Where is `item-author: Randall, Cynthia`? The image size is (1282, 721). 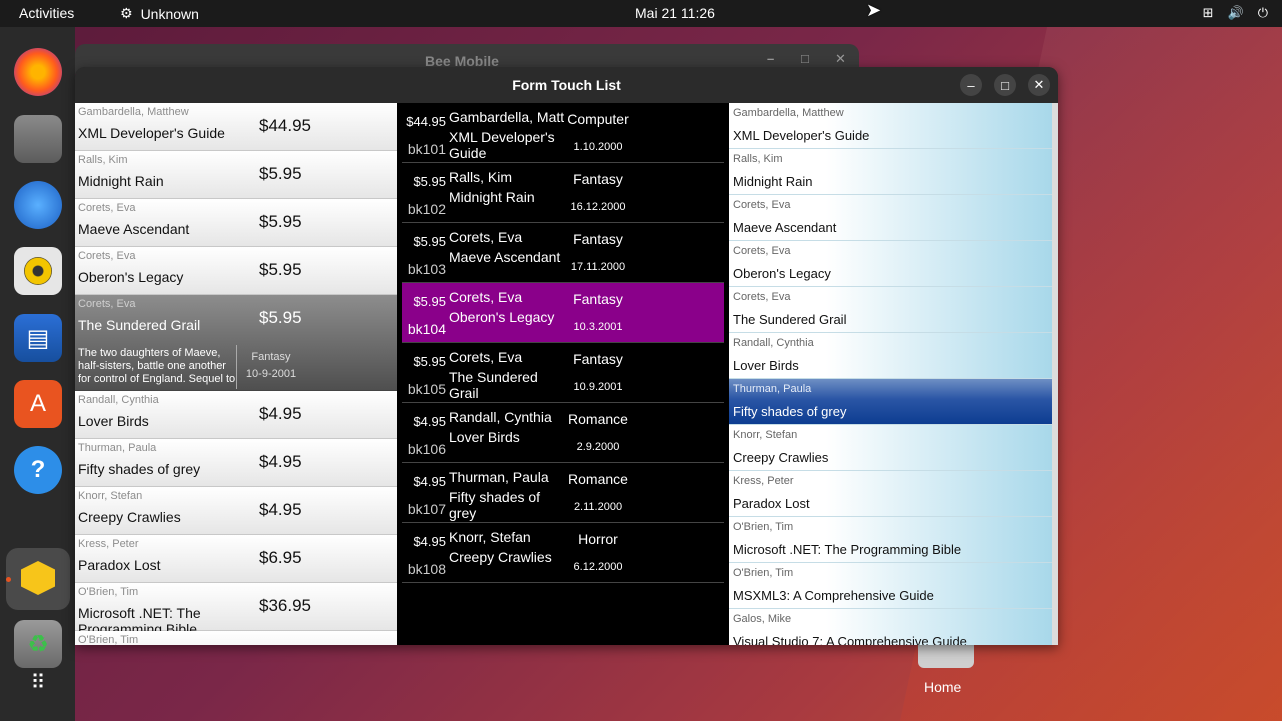 item-author: Randall, Cynthia is located at coordinates (773, 343).